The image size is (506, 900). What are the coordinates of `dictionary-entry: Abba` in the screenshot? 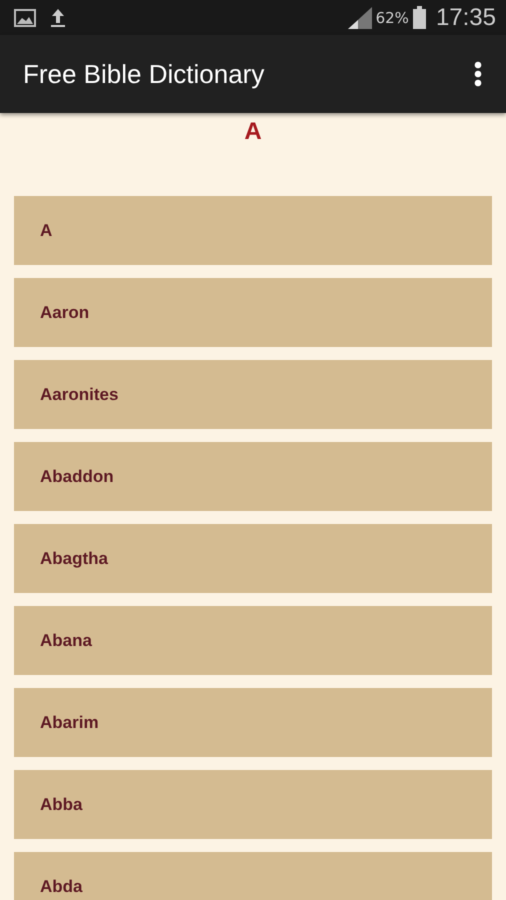 It's located at (253, 804).